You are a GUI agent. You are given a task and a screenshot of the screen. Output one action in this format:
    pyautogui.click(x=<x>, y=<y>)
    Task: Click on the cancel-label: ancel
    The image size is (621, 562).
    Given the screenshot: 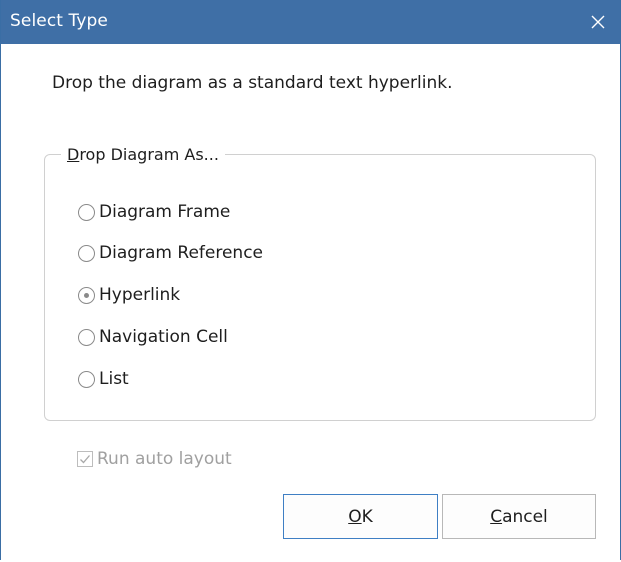 What is the action you would take?
    pyautogui.click(x=525, y=516)
    